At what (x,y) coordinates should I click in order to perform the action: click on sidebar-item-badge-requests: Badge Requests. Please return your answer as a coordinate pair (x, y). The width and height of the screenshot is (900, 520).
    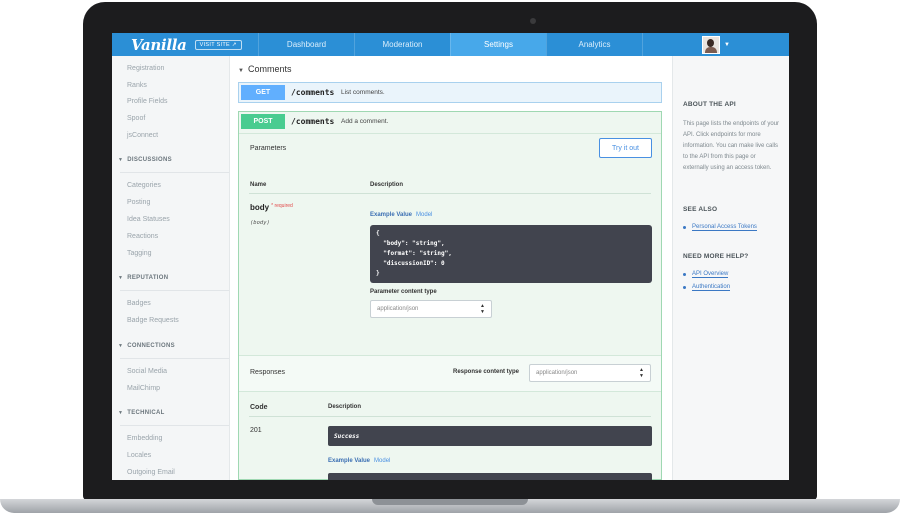
    Looking at the image, I should click on (153, 320).